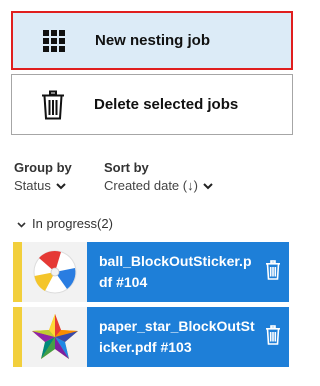 This screenshot has height=386, width=320. I want to click on group-by-filter: Group by Status, so click(43, 176).